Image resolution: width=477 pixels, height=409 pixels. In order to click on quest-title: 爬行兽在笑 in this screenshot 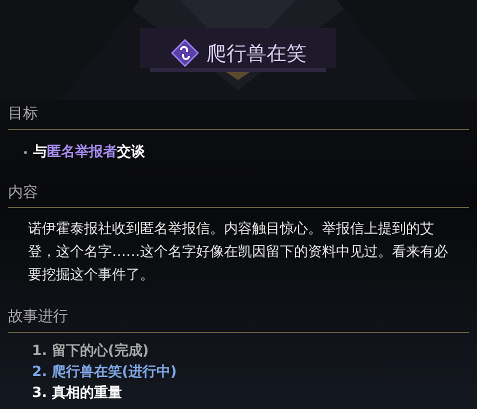, I will do `click(256, 53)`.